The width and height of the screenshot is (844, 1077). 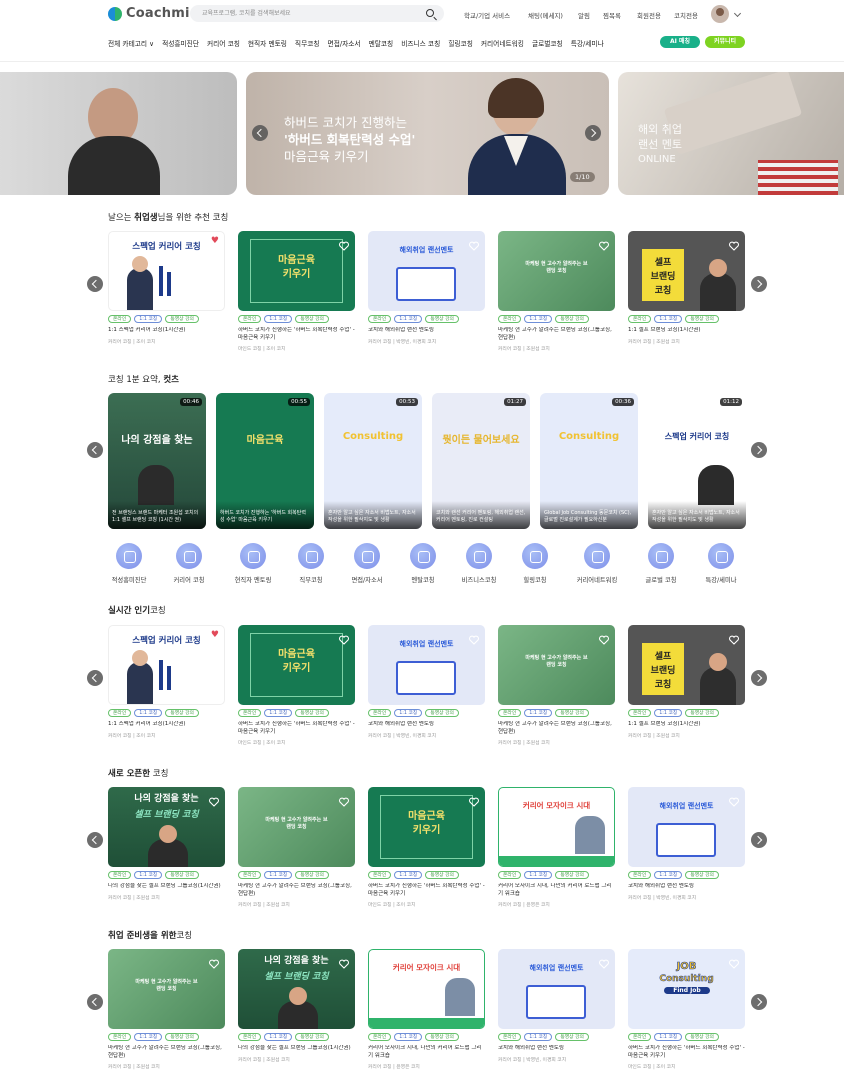 I want to click on nav-interview: 면접/자소서, so click(x=344, y=43).